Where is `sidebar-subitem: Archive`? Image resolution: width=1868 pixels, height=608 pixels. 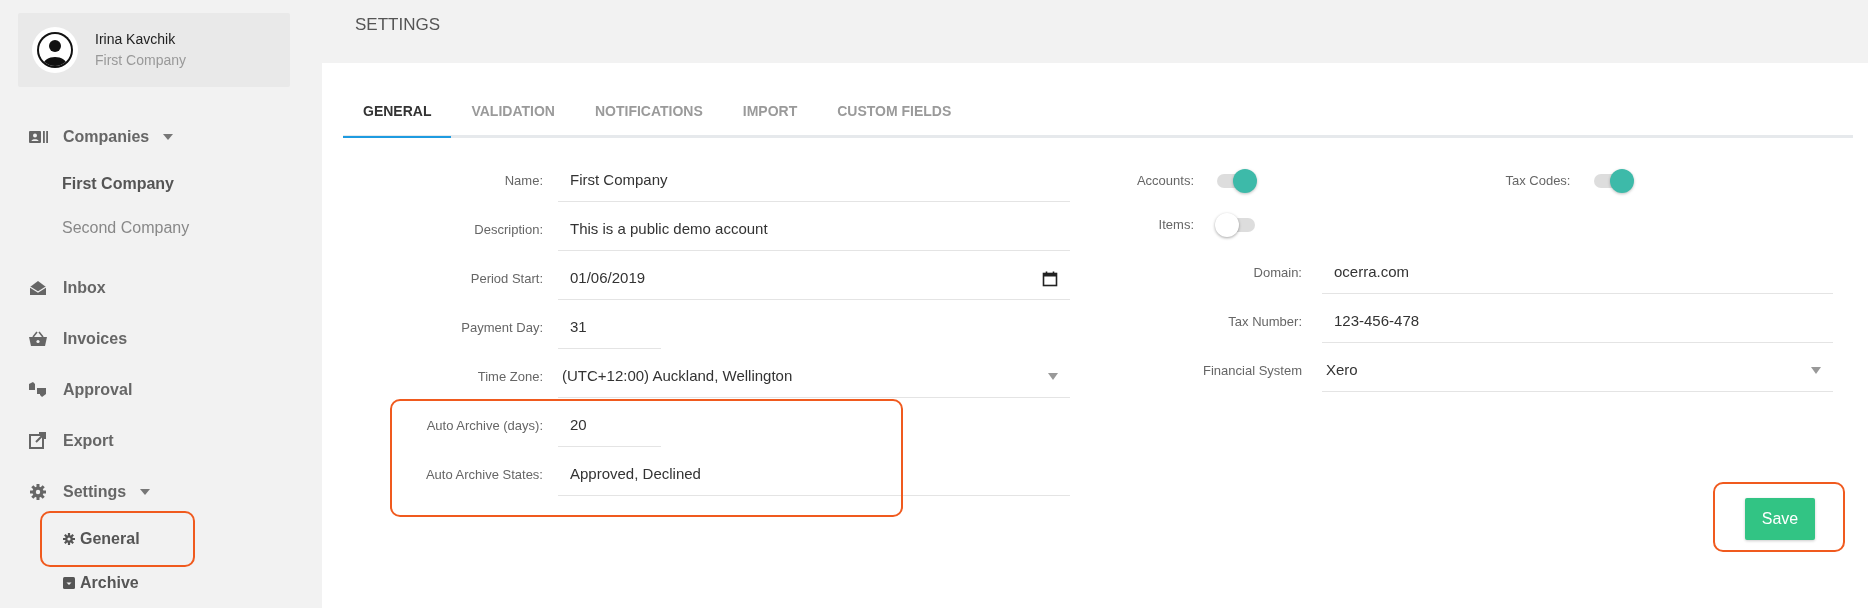 sidebar-subitem: Archive is located at coordinates (100, 583).